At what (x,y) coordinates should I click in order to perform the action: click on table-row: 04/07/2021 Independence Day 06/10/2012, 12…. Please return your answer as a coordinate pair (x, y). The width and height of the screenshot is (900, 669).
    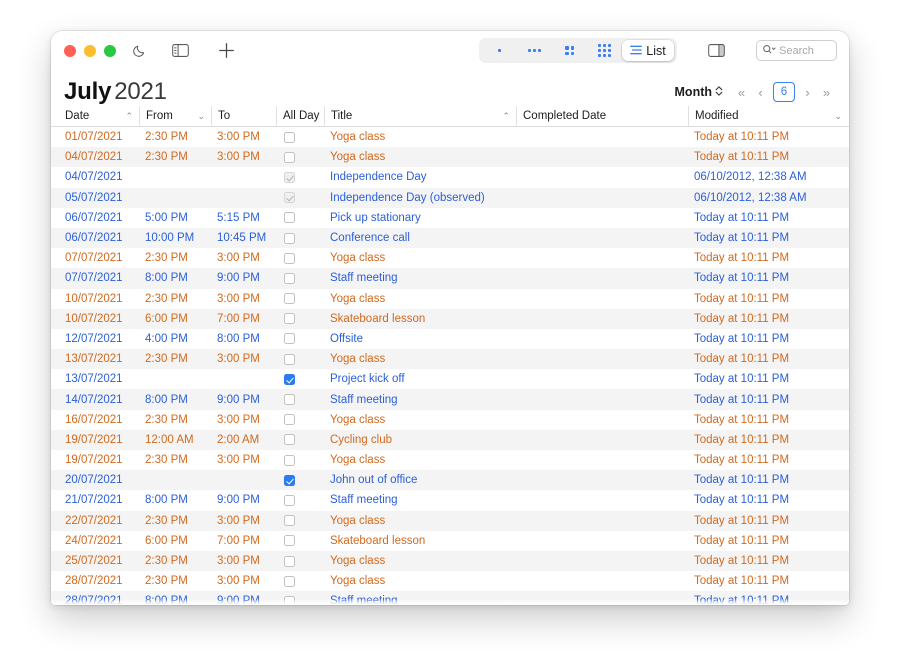
    Looking at the image, I should click on (450, 177).